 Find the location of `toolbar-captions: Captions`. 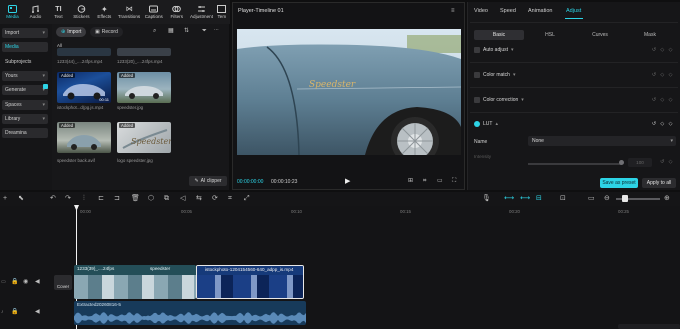

toolbar-captions: Captions is located at coordinates (153, 12).